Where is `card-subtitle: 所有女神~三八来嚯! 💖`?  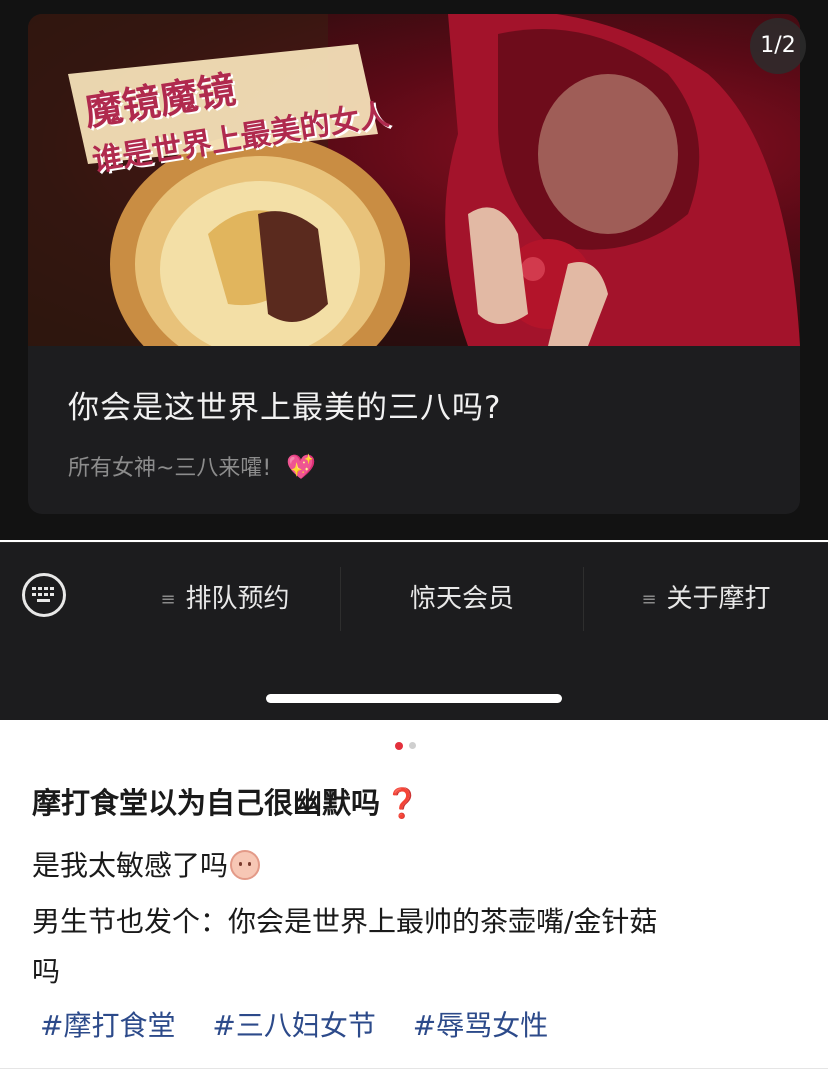
card-subtitle: 所有女神~三八来嚯! 💖 is located at coordinates (192, 466).